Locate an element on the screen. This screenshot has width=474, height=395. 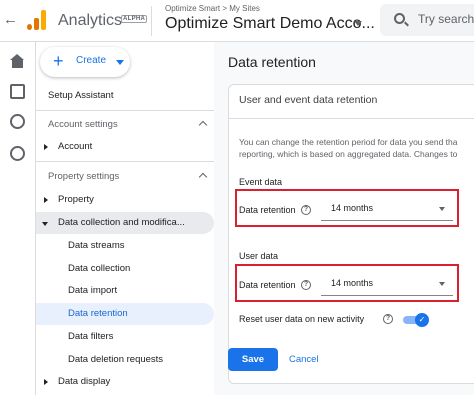
event-data-heading: Event data is located at coordinates (261, 182).